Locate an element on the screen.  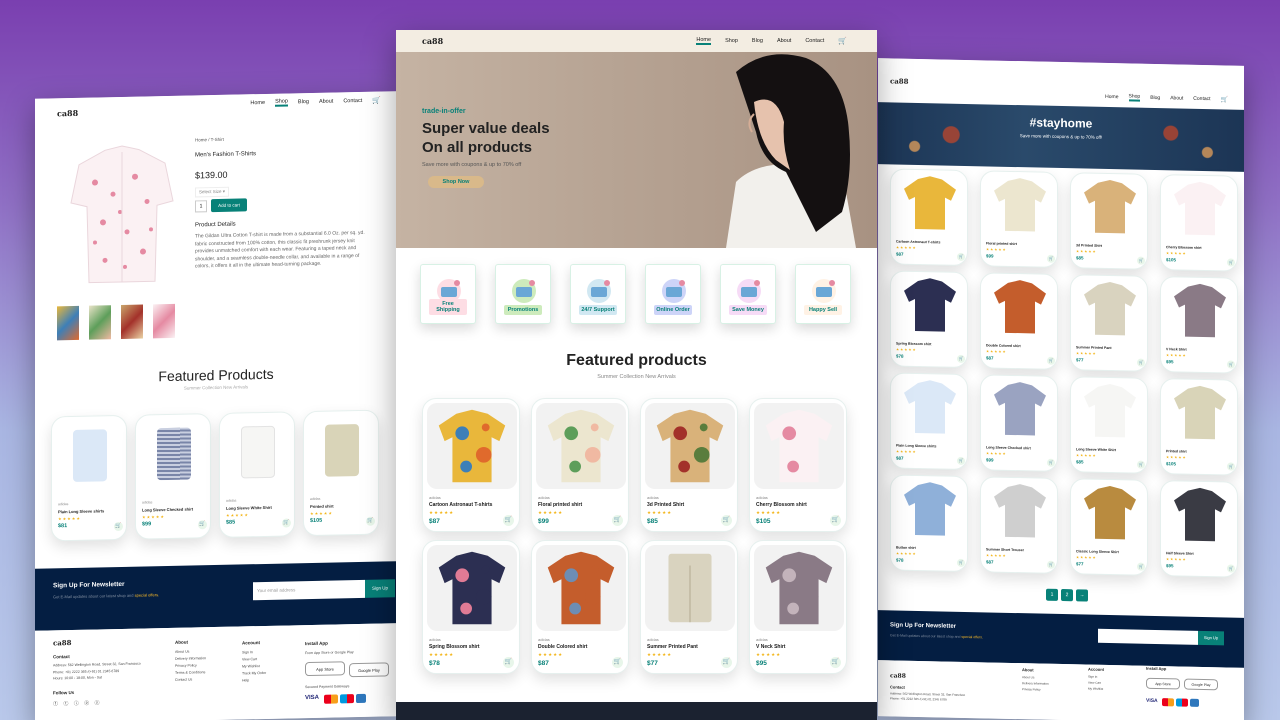
product-card: V Neck Shirt ★★★★★ $95 🛒 is located at coordinates (1199, 325).